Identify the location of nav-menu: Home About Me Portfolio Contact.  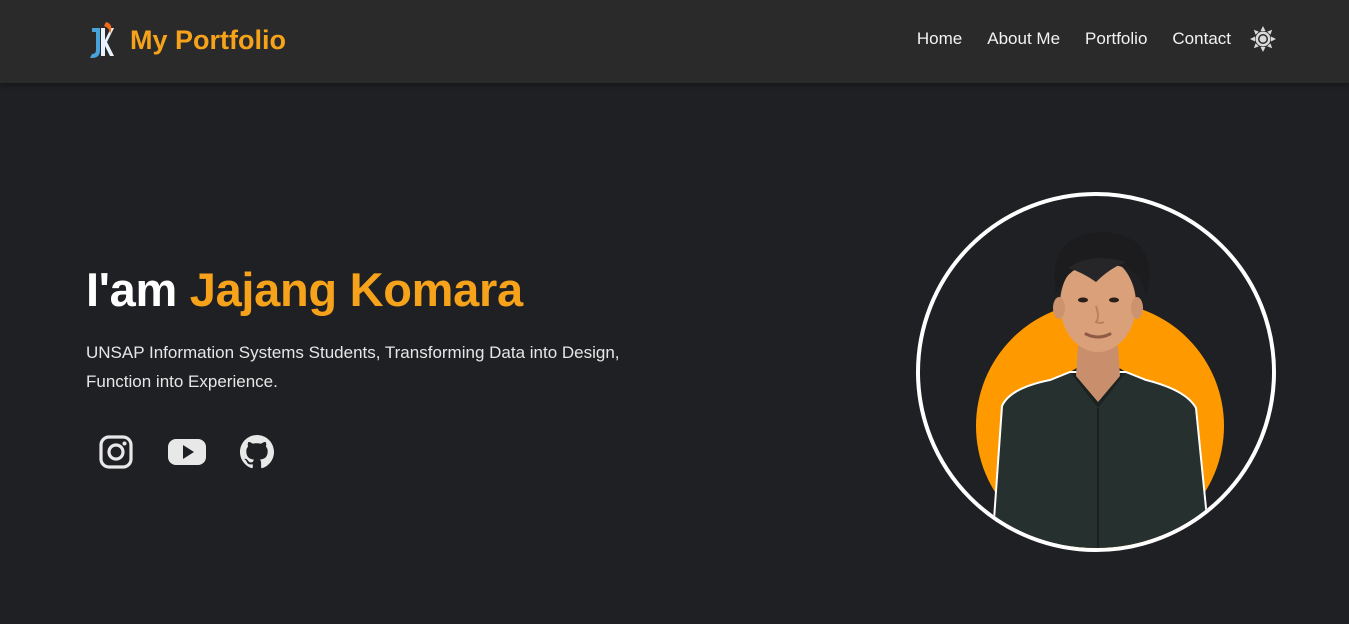
(1074, 39).